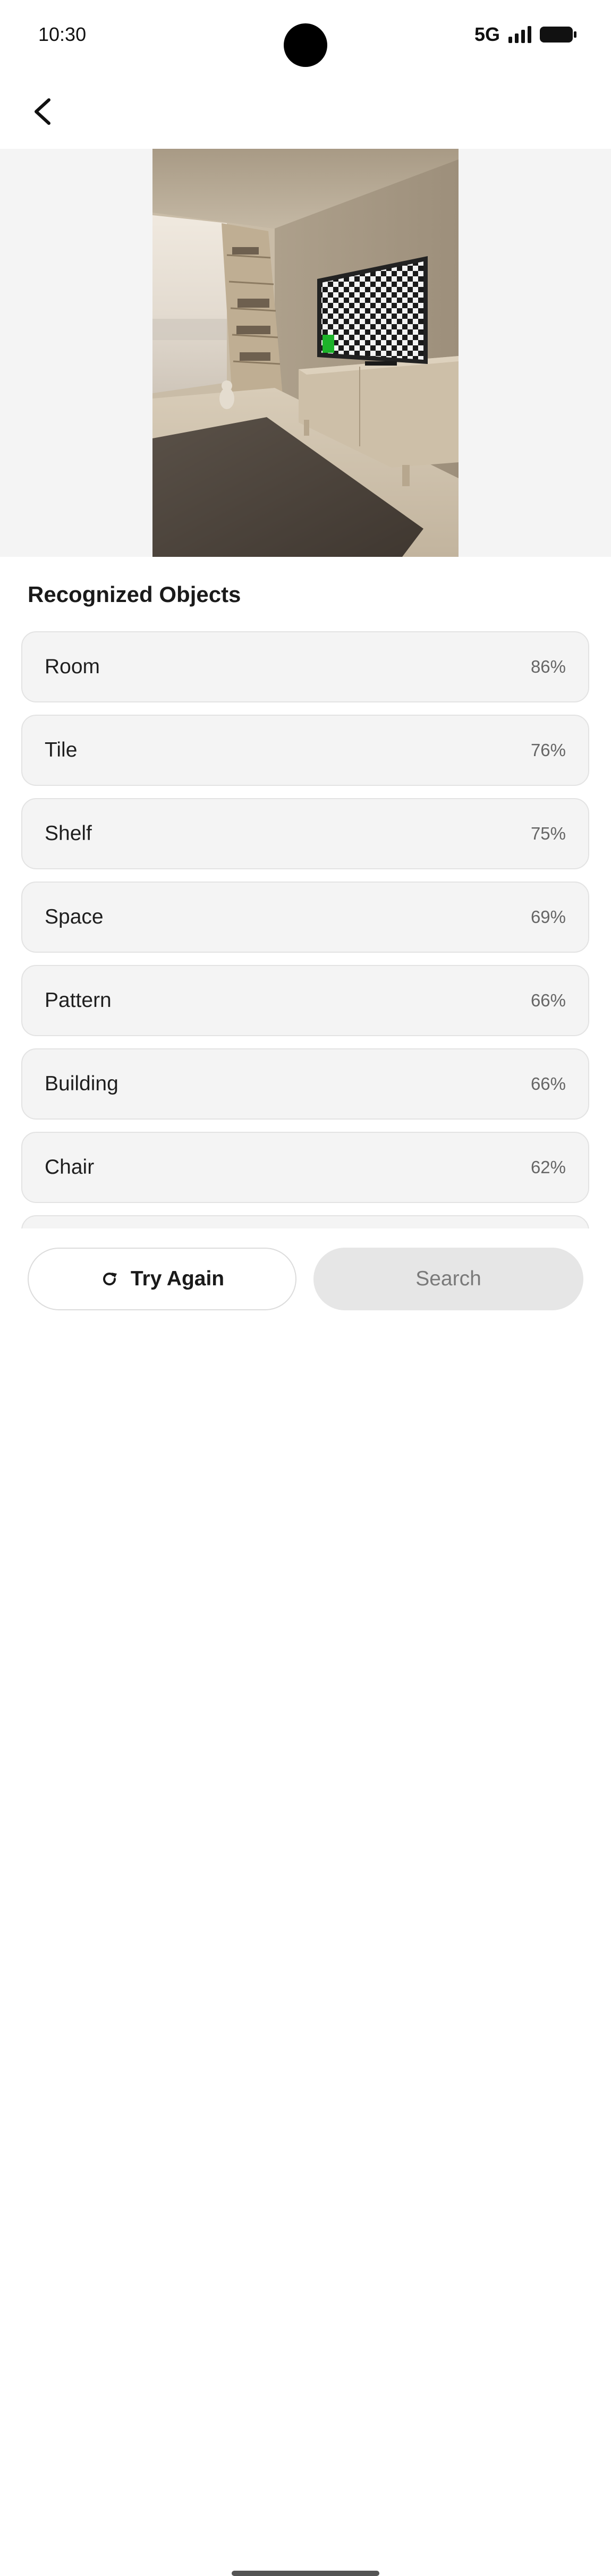  Describe the element at coordinates (305, 917) in the screenshot. I see `list-item: Space 69%` at that location.